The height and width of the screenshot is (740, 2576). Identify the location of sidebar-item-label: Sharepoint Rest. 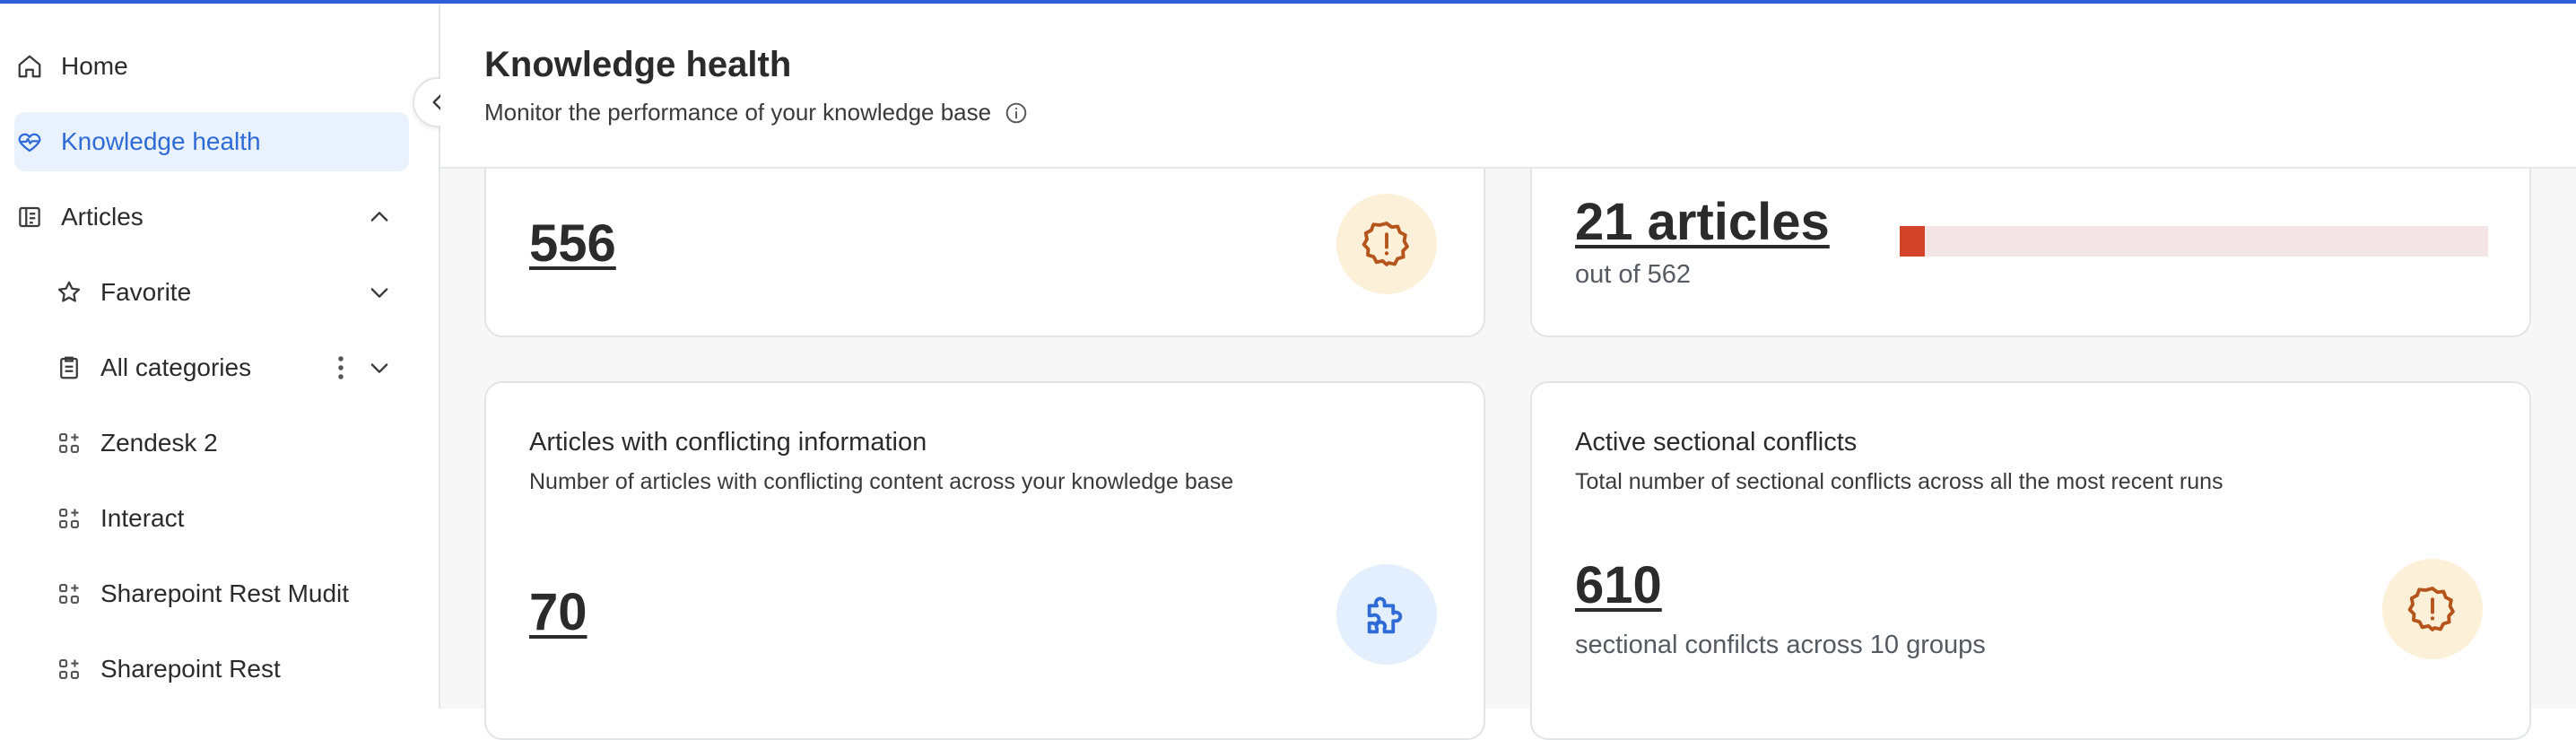
(190, 669).